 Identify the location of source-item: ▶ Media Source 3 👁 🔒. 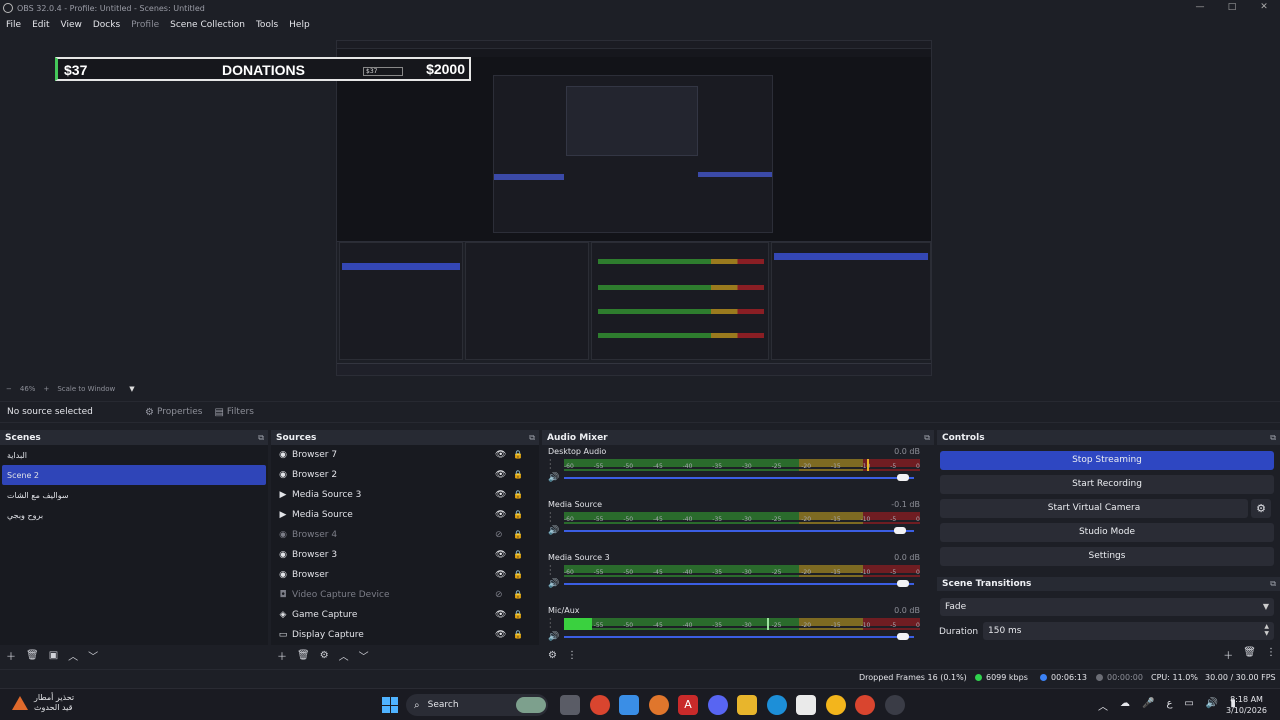
(405, 495).